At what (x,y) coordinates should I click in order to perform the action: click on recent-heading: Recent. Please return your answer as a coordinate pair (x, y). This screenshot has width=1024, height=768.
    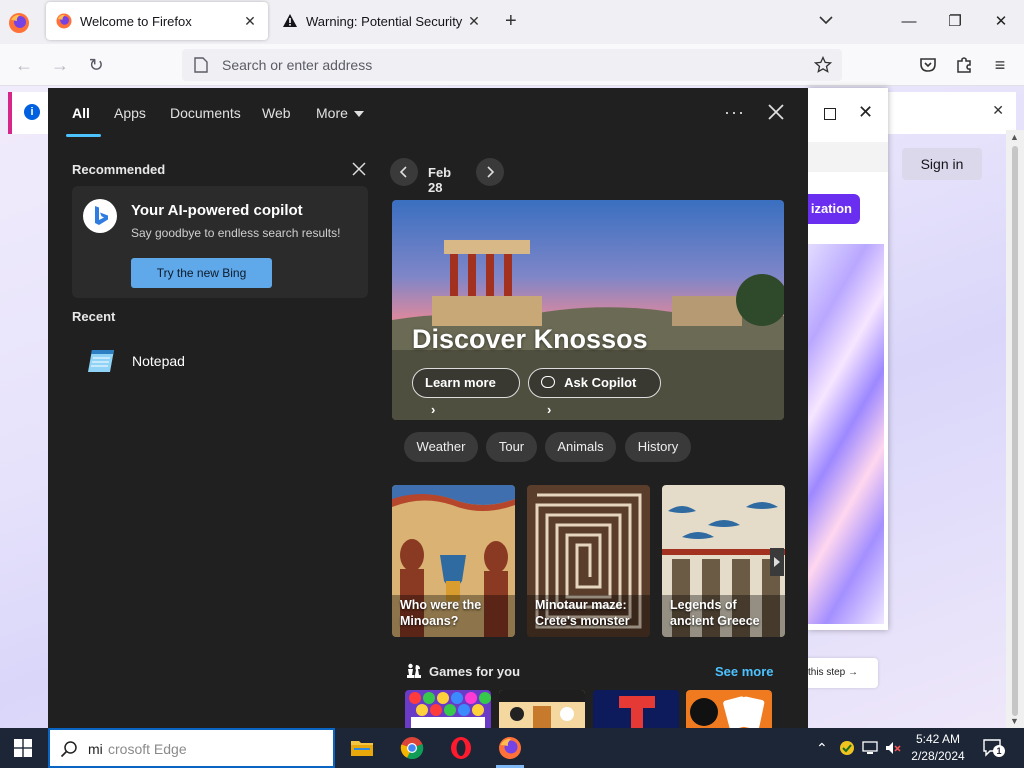
    Looking at the image, I should click on (94, 316).